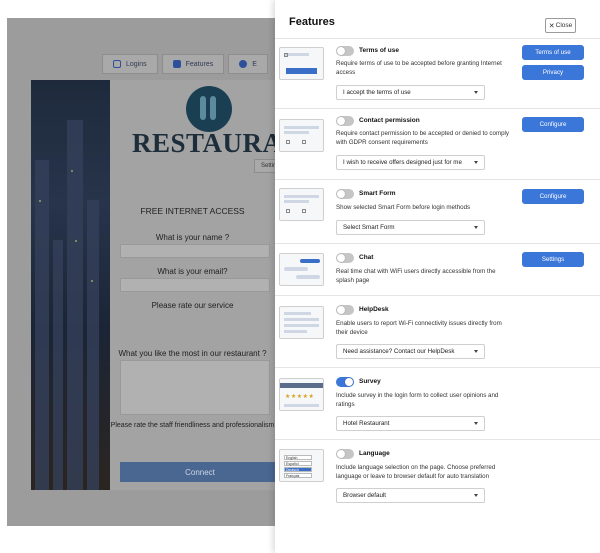 The height and width of the screenshot is (553, 600). I want to click on close-icon: ✕, so click(551, 26).